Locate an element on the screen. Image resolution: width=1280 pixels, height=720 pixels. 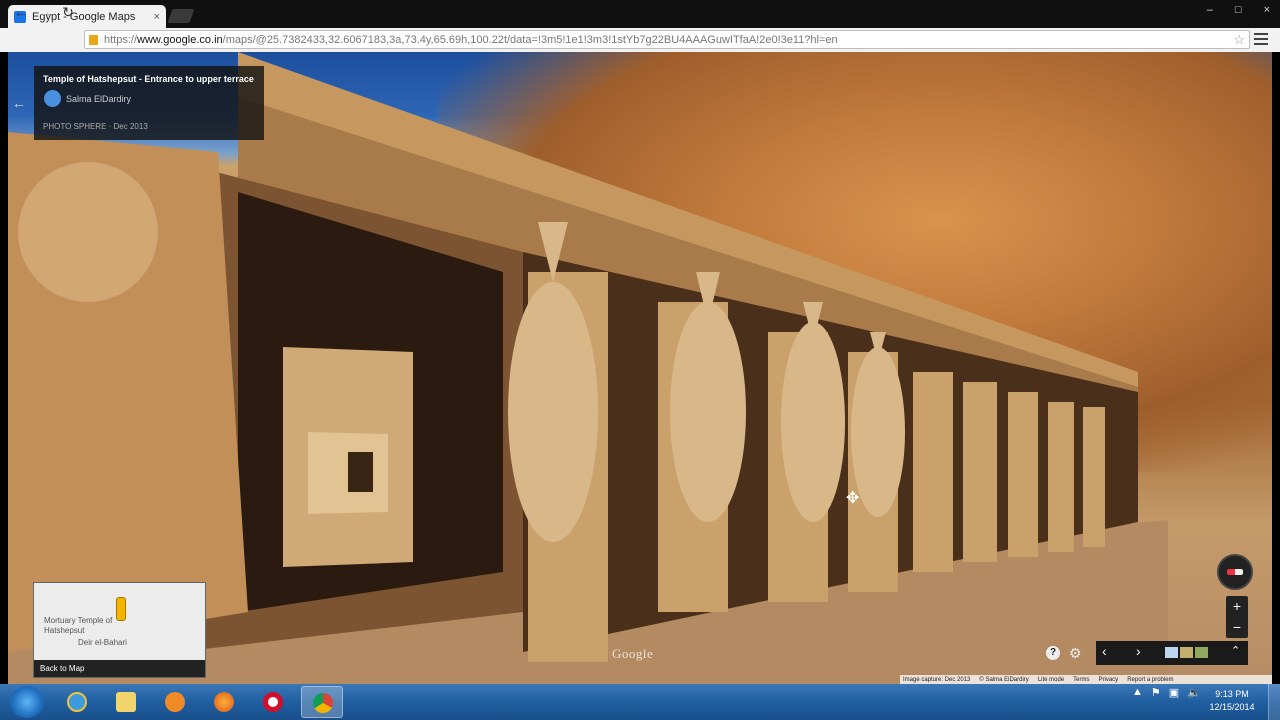
network-icon: ▣ is located at coordinates (1174, 692).